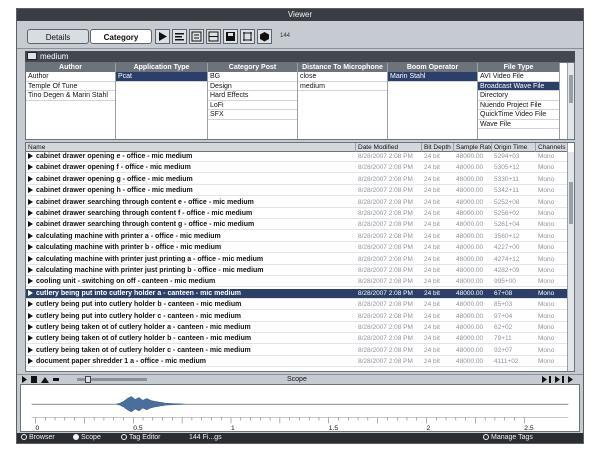  What do you see at coordinates (70, 86) in the screenshot?
I see `filter-item: Temple Of Tune` at bounding box center [70, 86].